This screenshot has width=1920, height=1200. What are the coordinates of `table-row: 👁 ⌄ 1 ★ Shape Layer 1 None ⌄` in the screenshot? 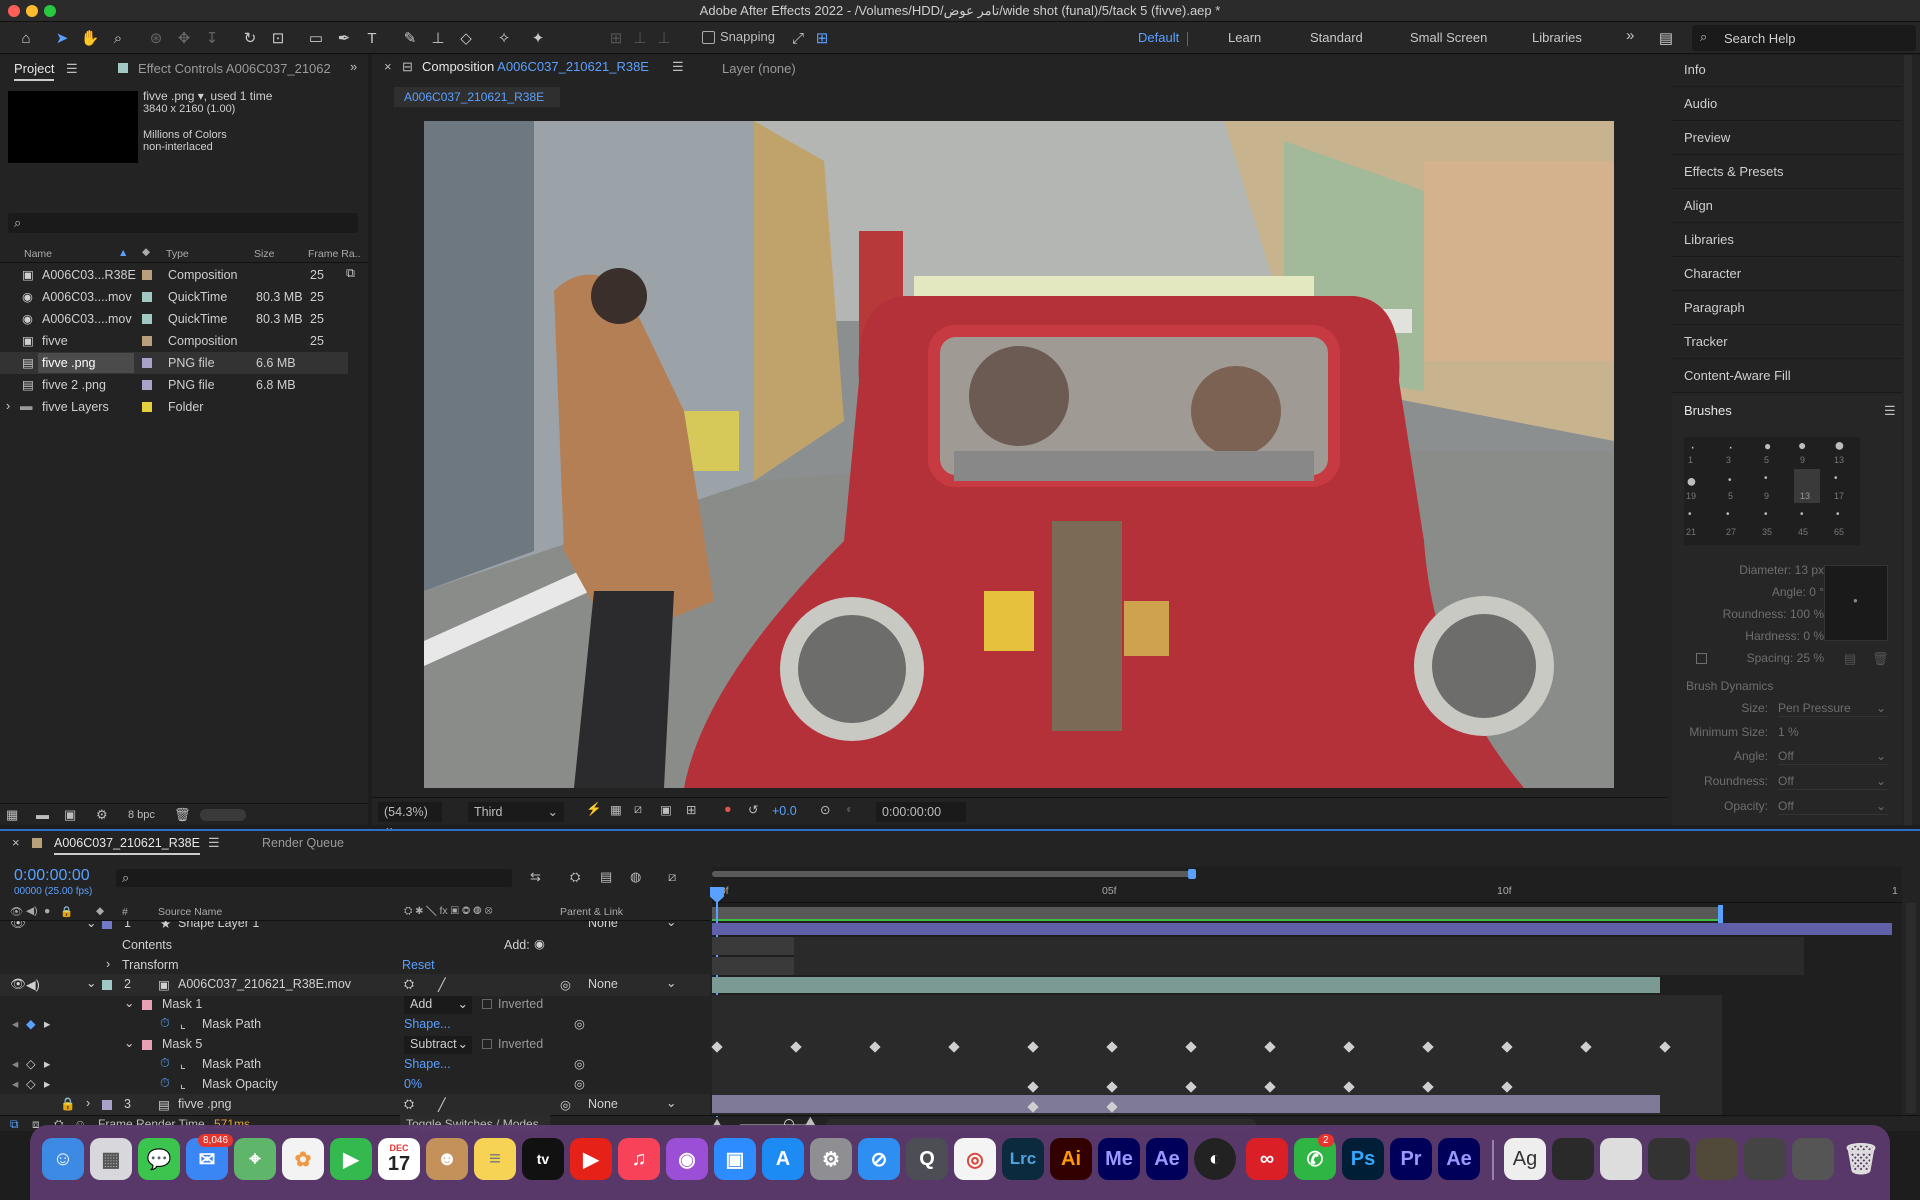 It's located at (355, 927).